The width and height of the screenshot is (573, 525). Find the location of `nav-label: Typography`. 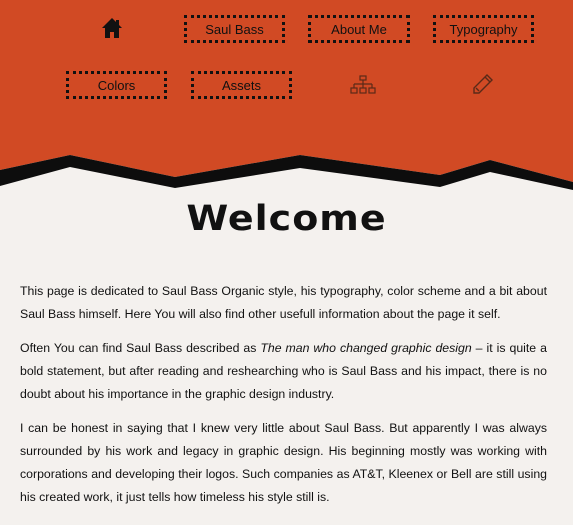

nav-label: Typography is located at coordinates (483, 29).